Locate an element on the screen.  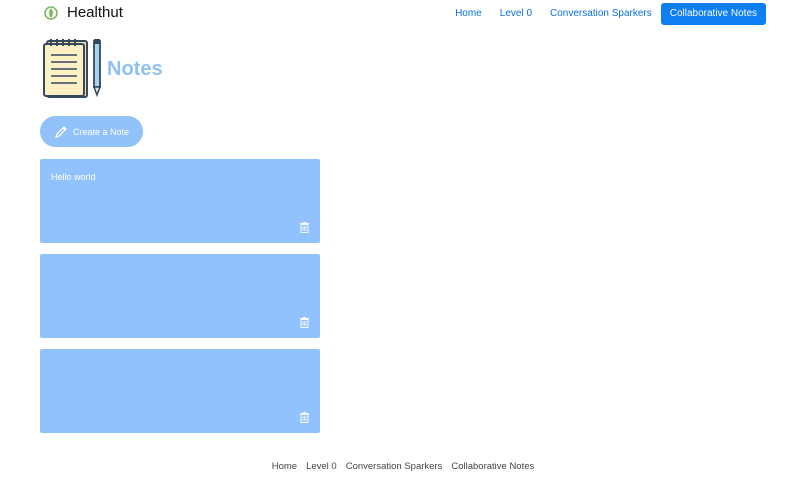
create-note-label: Create a Note is located at coordinates (101, 131).